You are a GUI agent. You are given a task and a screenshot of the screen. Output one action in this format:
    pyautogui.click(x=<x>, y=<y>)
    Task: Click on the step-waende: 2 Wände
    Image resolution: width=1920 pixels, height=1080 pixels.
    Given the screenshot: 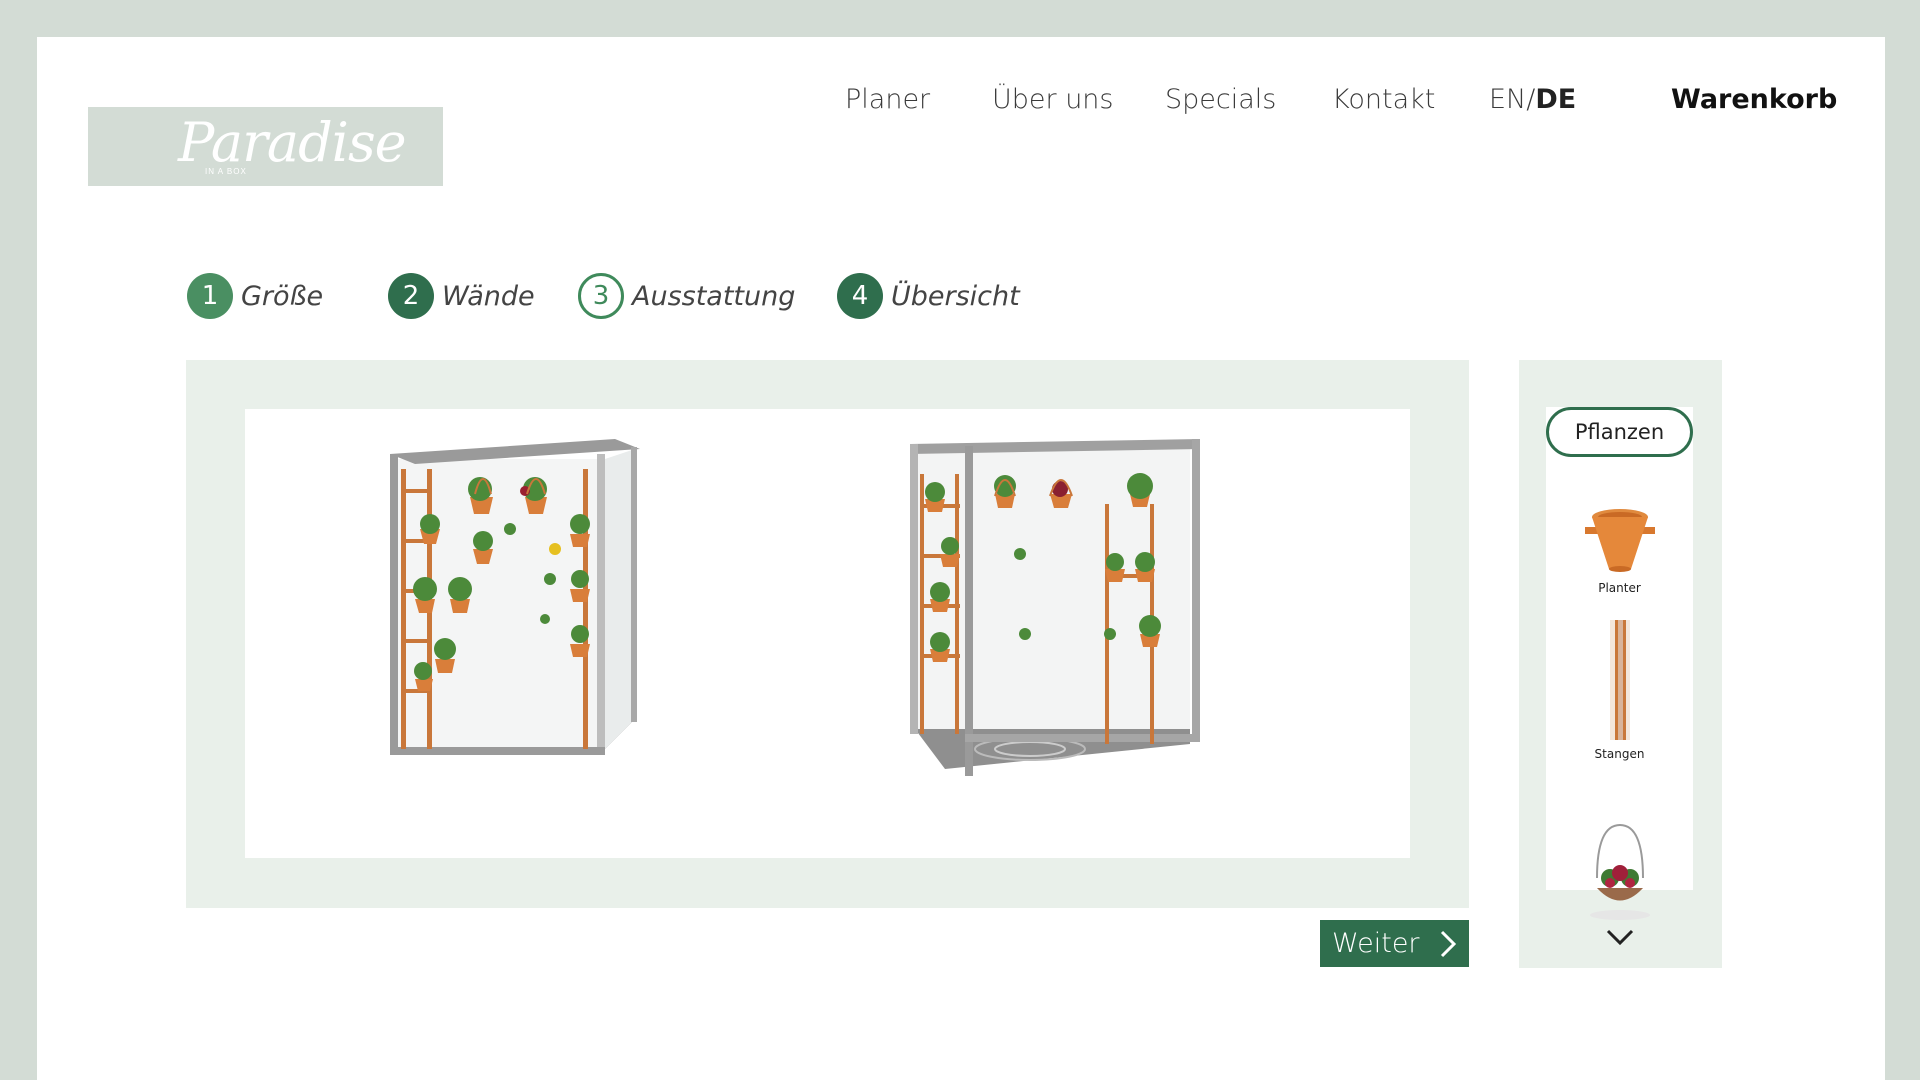 What is the action you would take?
    pyautogui.click(x=461, y=296)
    